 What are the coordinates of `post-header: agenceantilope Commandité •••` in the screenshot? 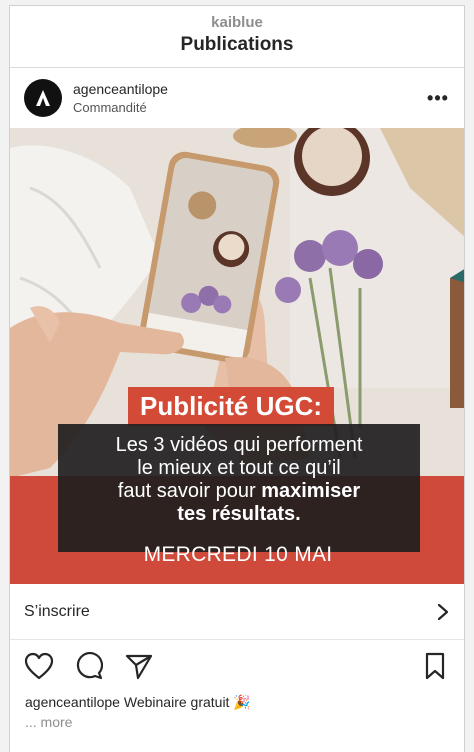 It's located at (237, 98).